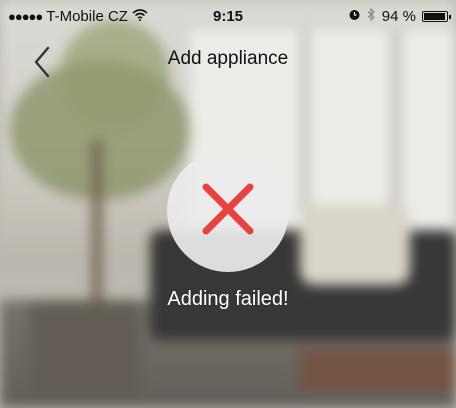 This screenshot has width=456, height=408. I want to click on error-message: Adding failed!, so click(228, 299).